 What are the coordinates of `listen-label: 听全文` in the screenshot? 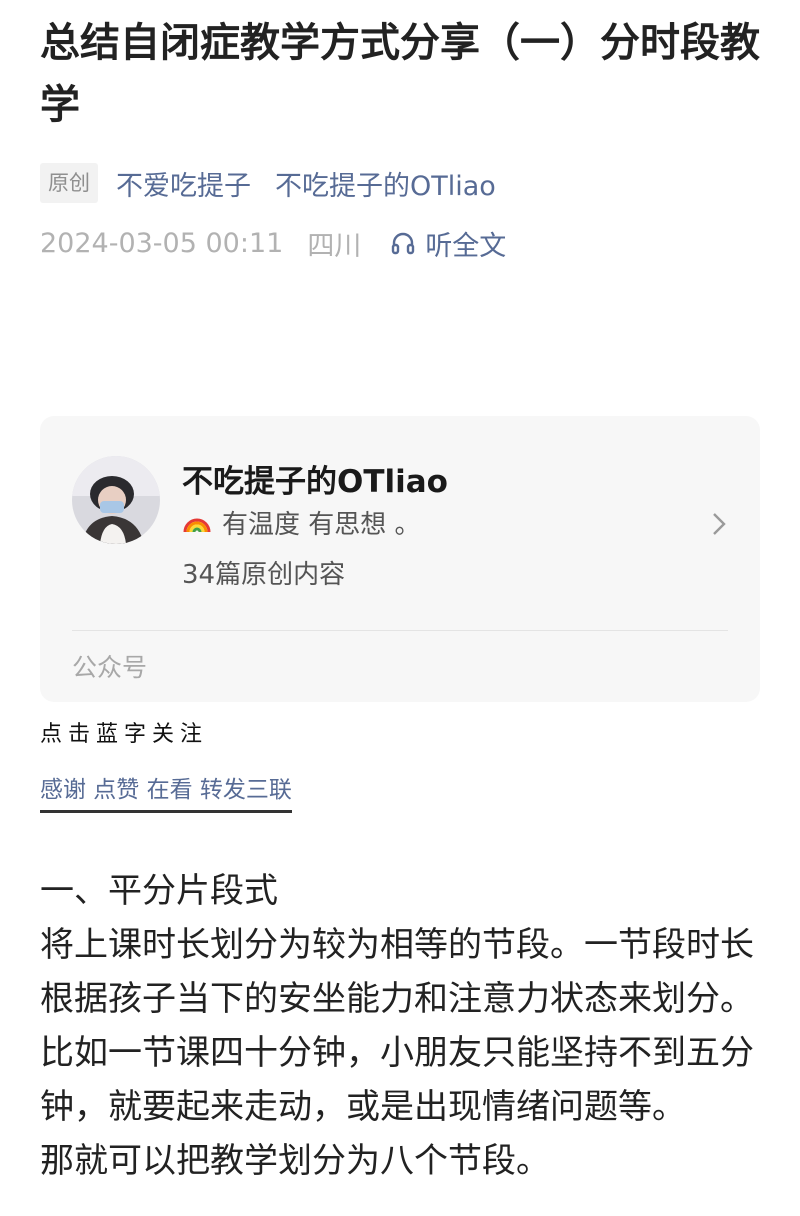 It's located at (466, 246).